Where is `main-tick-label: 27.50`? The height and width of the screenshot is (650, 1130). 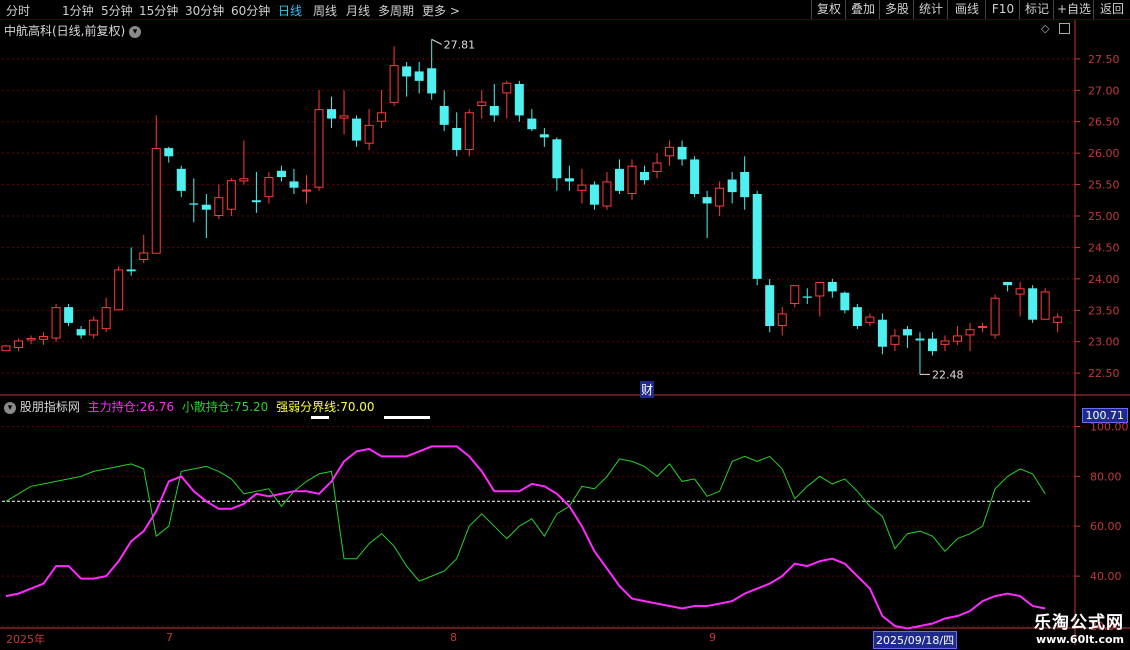
main-tick-label: 27.50 is located at coordinates (1104, 59).